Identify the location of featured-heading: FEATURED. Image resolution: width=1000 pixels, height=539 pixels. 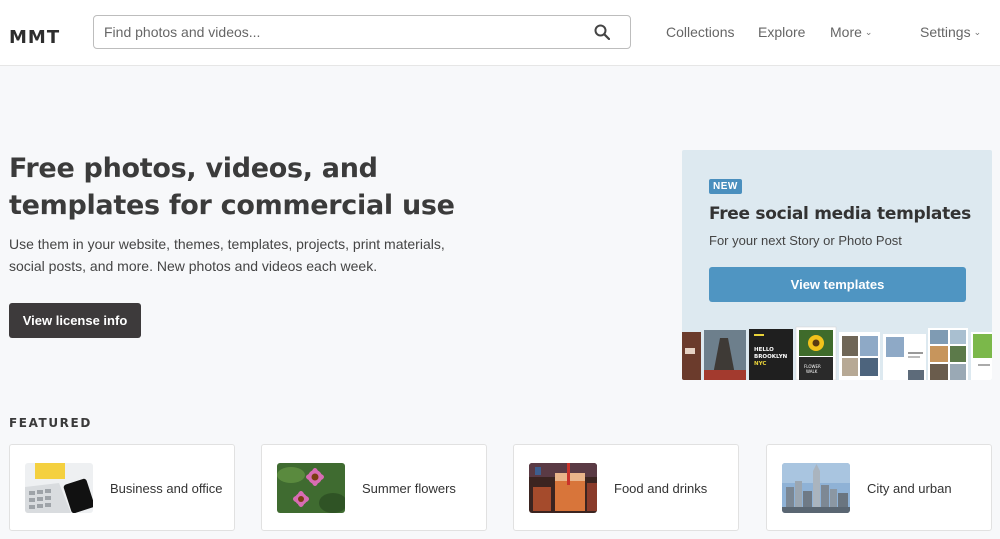
(50, 423).